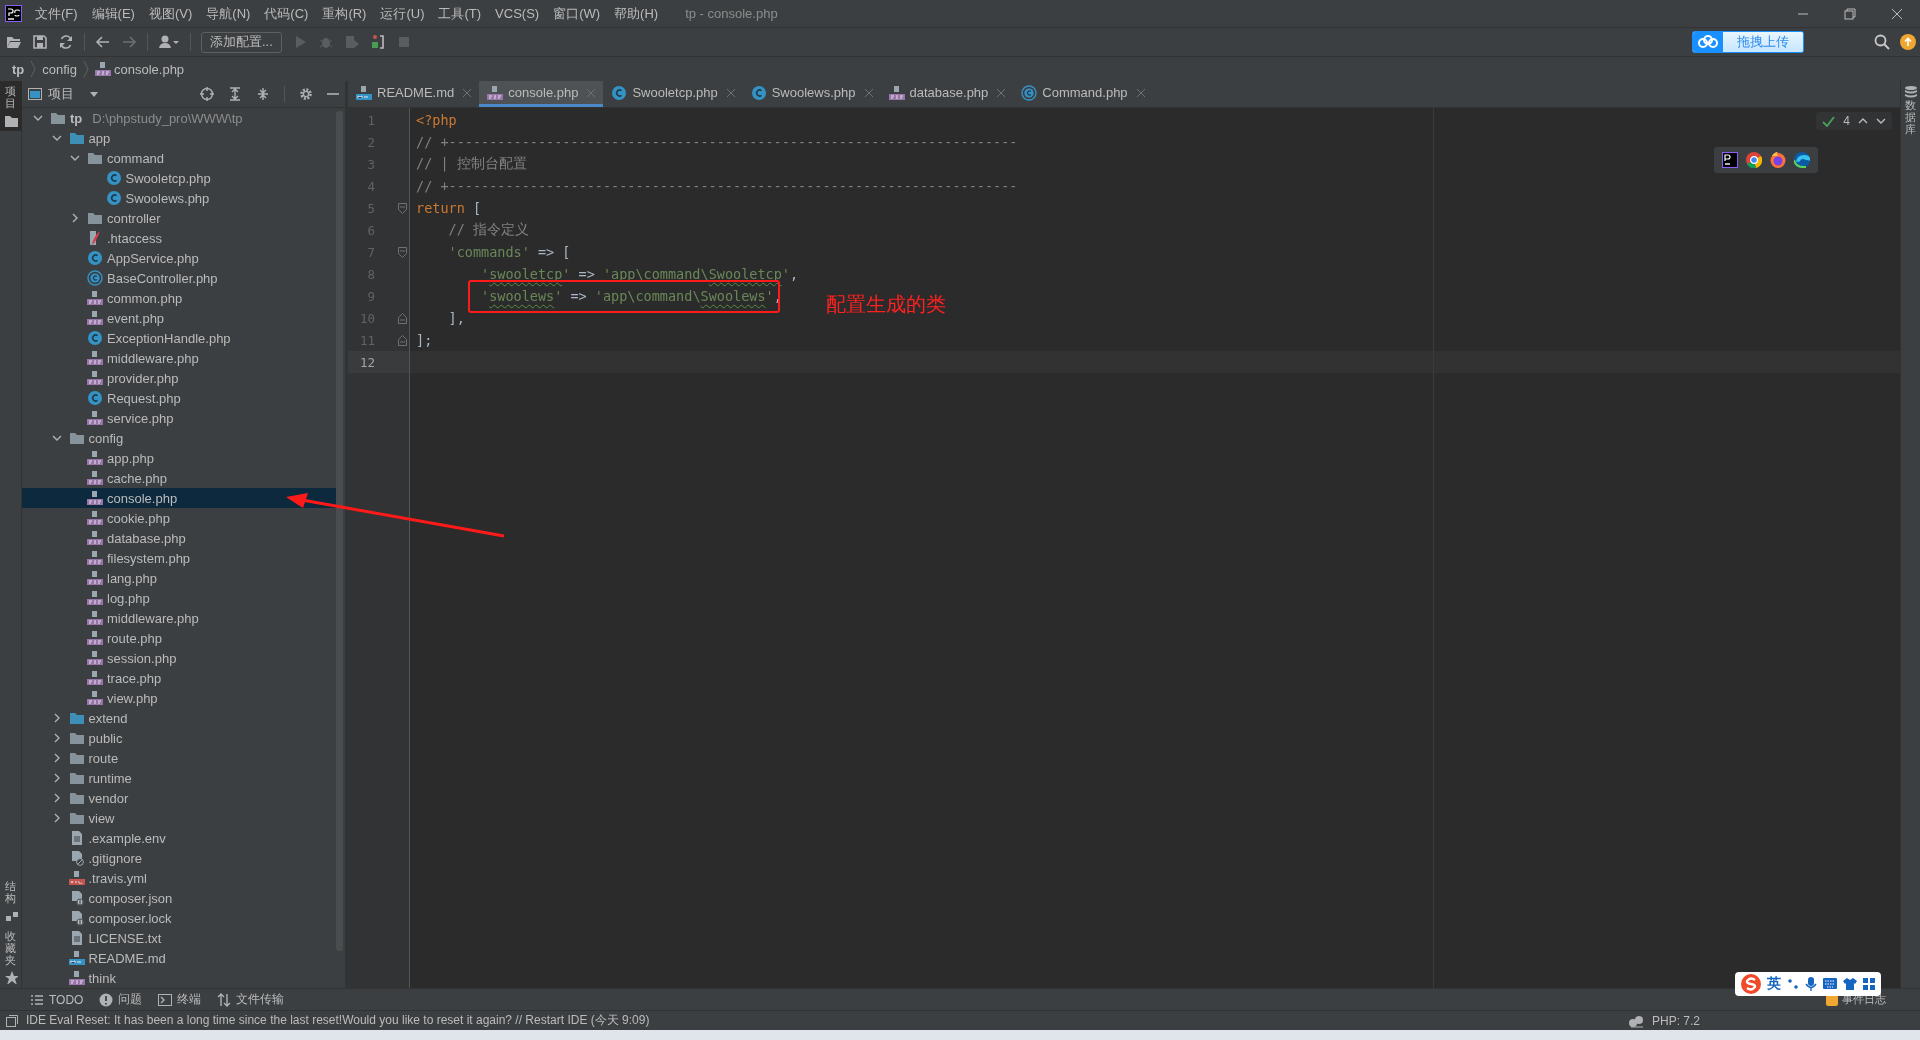 The width and height of the screenshot is (1920, 1040). I want to click on chevron-right-icon, so click(75, 218).